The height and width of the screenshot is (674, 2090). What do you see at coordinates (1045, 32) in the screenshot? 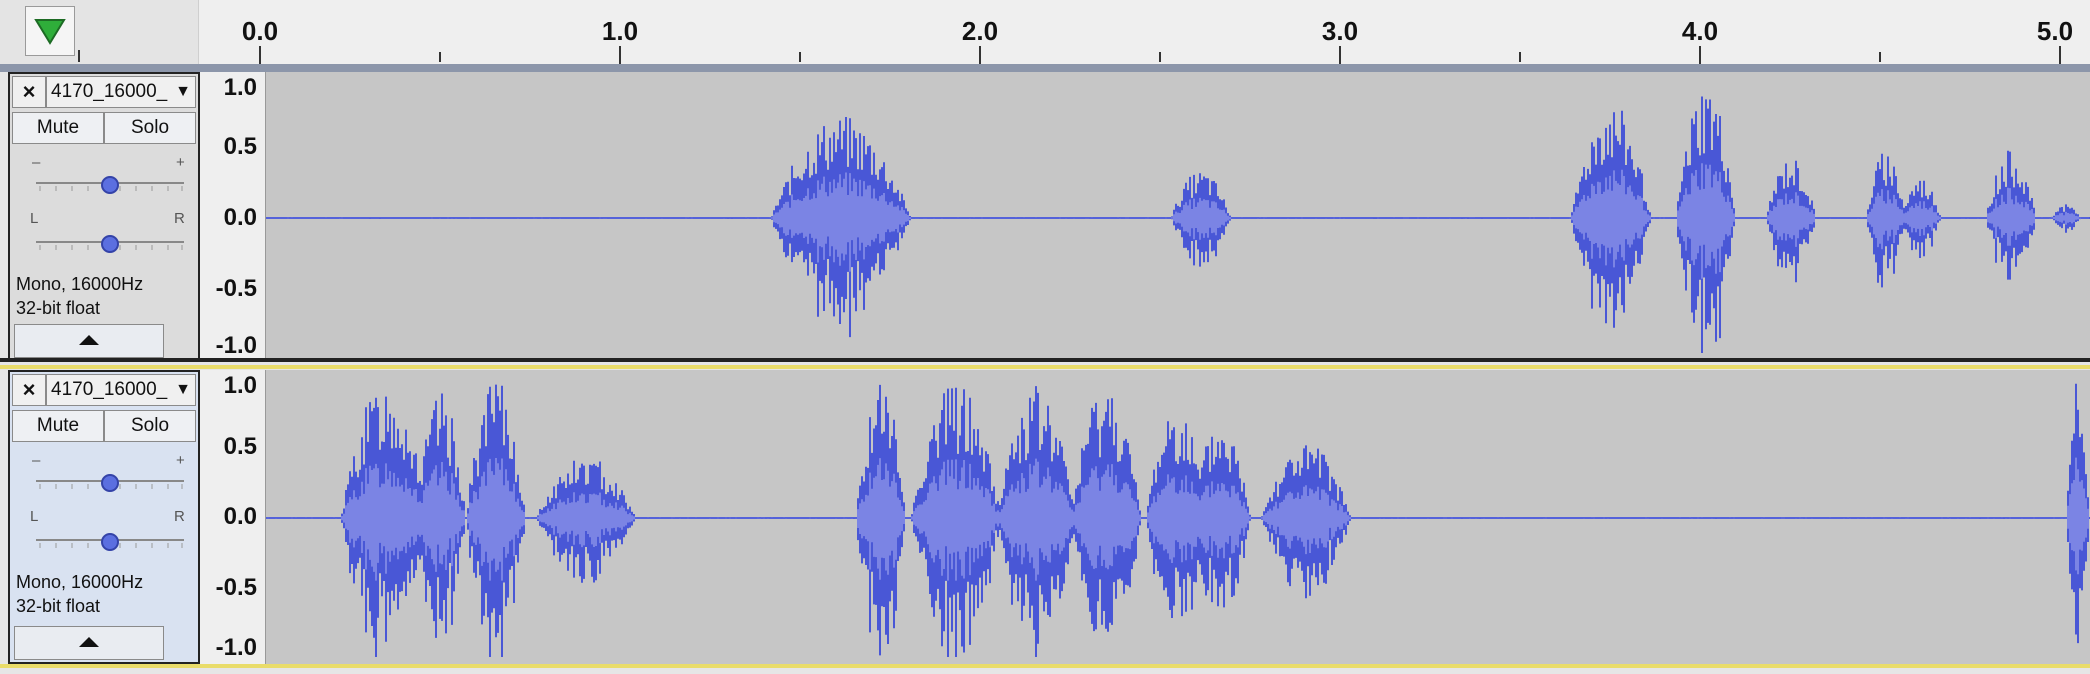
I see `timeline-ruler: 0.0 1.0 2.0 3.0 4.0 5.0` at bounding box center [1045, 32].